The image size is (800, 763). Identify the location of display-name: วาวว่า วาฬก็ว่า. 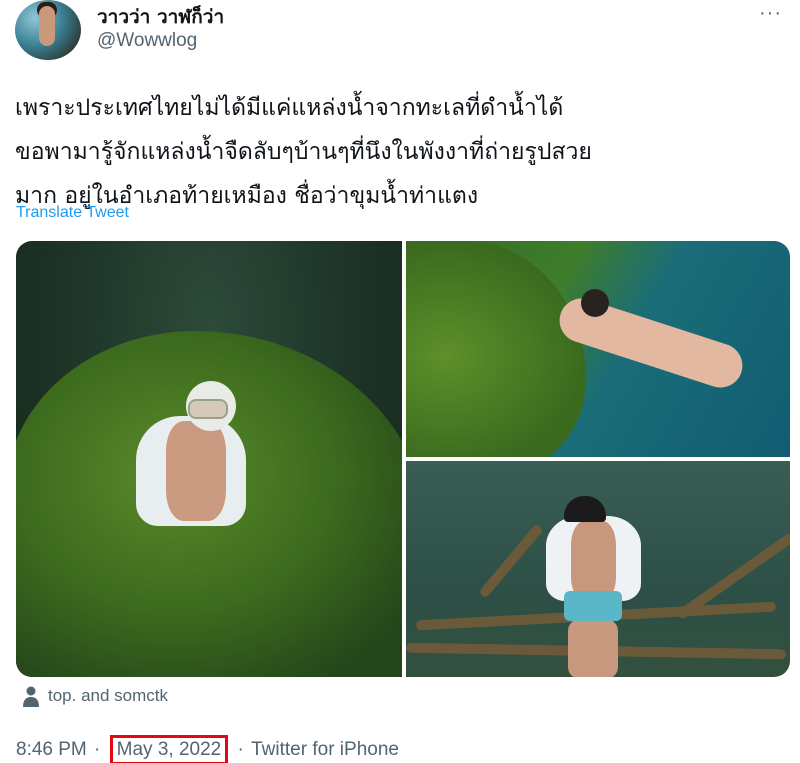
(160, 17).